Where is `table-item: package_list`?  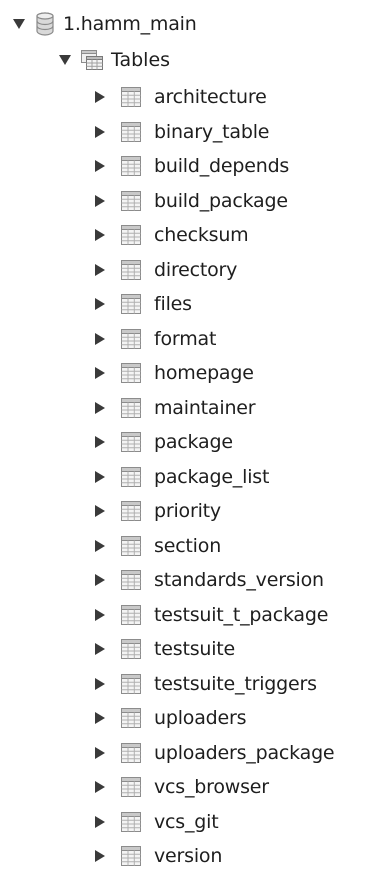 table-item: package_list is located at coordinates (213, 477).